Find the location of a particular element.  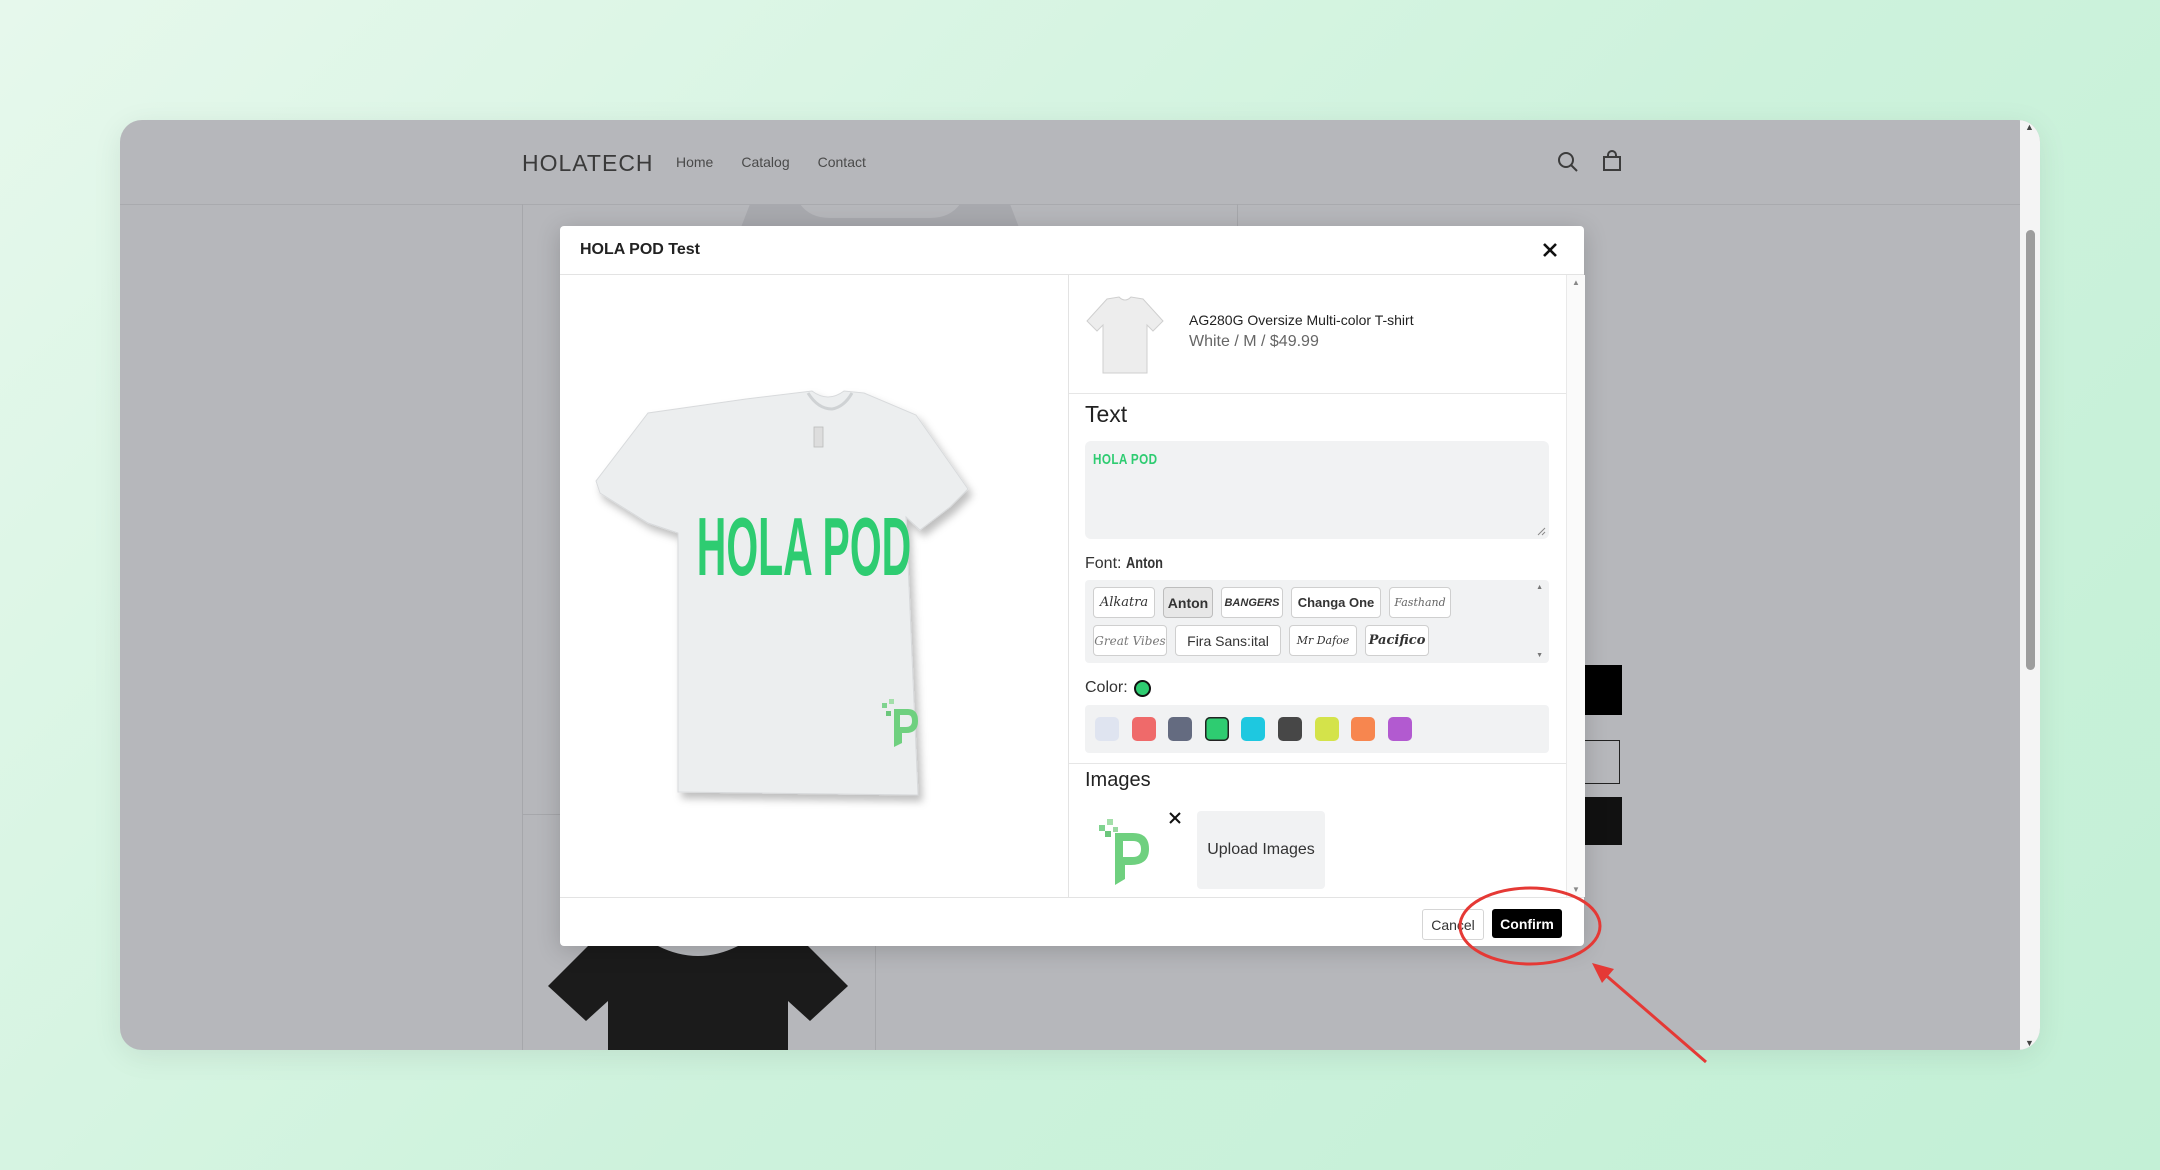

bg-outline-button is located at coordinates (1601, 762).